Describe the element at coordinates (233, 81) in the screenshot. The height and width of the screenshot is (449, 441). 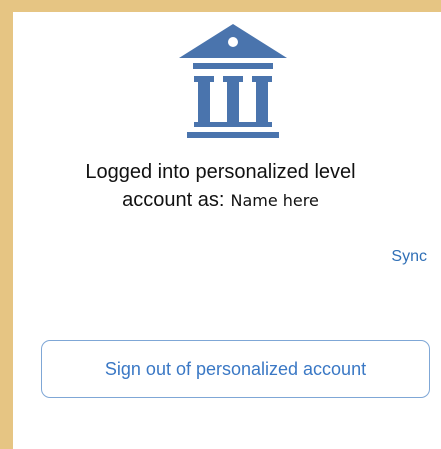
I see `bank-building-icon` at that location.